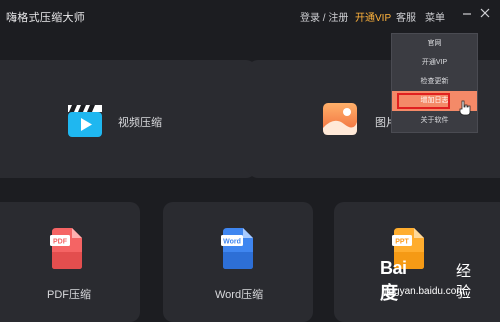  What do you see at coordinates (46, 18) in the screenshot?
I see `app-title: 嗨格式压缩大师` at bounding box center [46, 18].